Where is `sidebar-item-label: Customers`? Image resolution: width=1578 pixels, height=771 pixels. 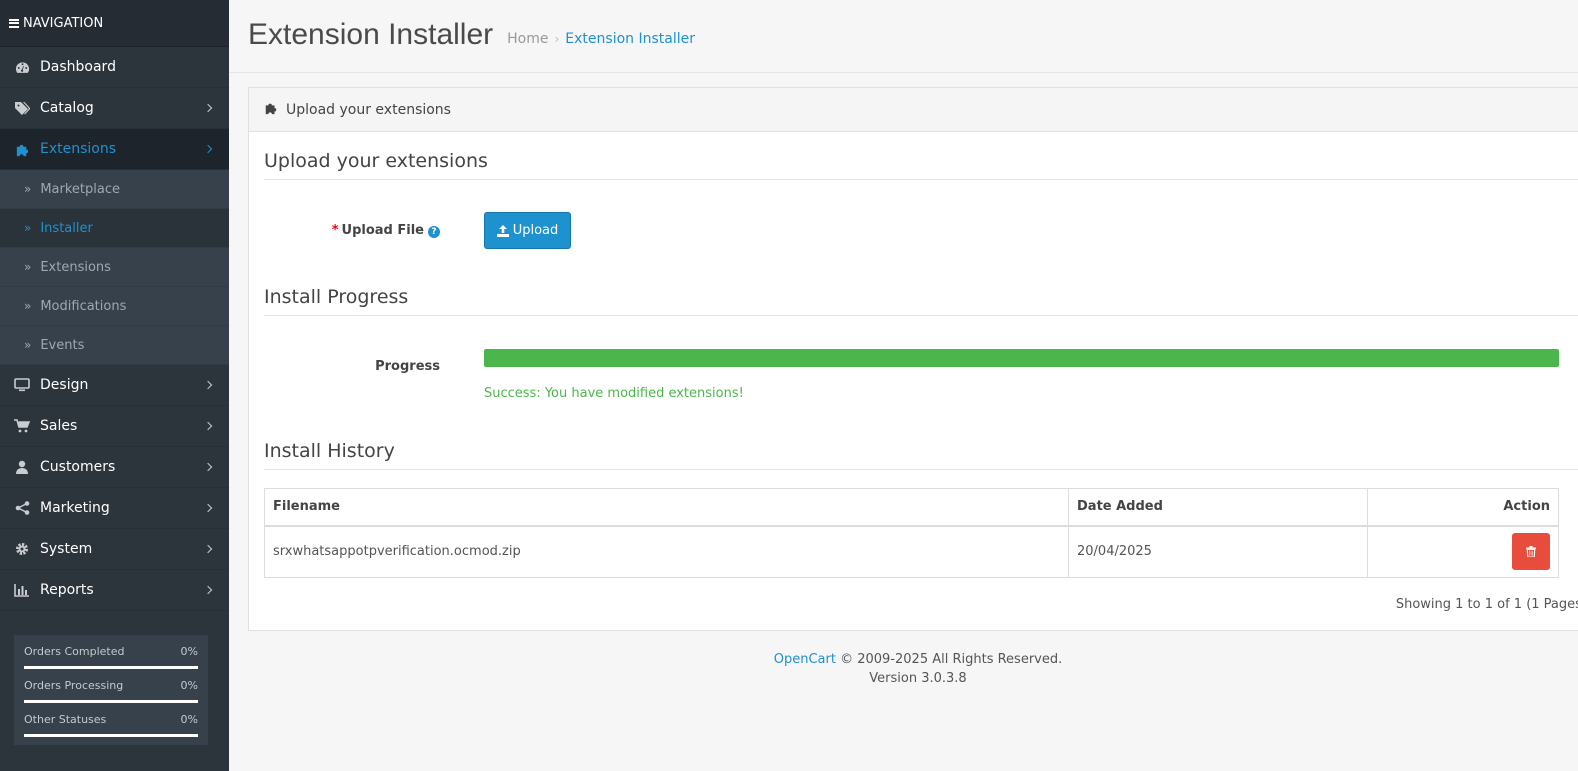 sidebar-item-label: Customers is located at coordinates (78, 467).